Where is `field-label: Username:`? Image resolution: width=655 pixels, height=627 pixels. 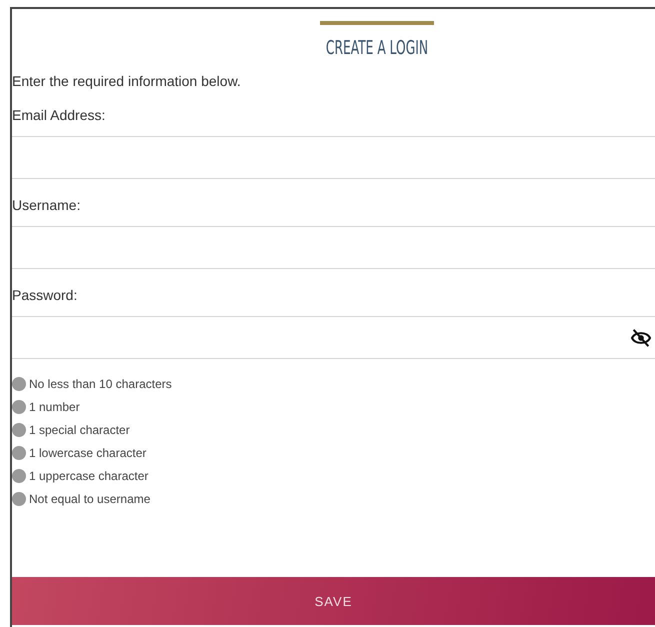 field-label: Username: is located at coordinates (47, 205).